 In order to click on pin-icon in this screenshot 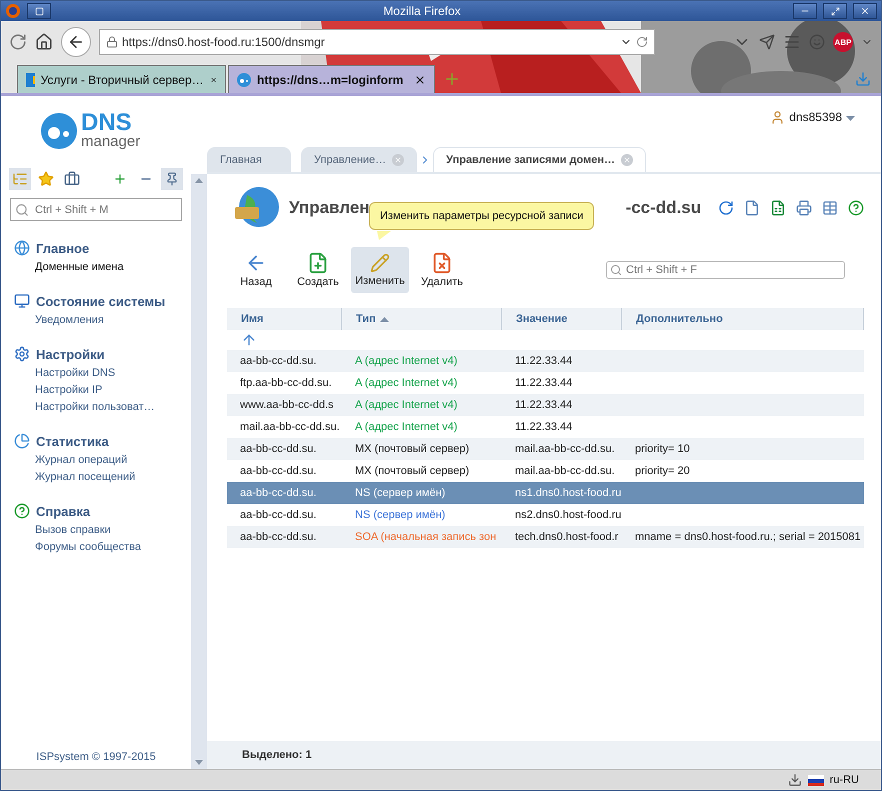, I will do `click(172, 179)`.